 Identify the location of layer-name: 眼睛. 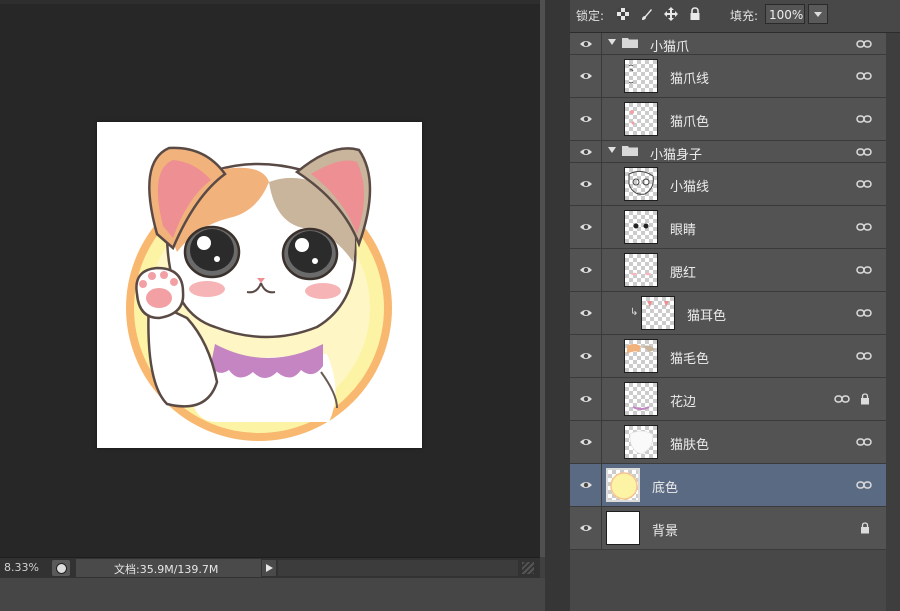
(683, 228).